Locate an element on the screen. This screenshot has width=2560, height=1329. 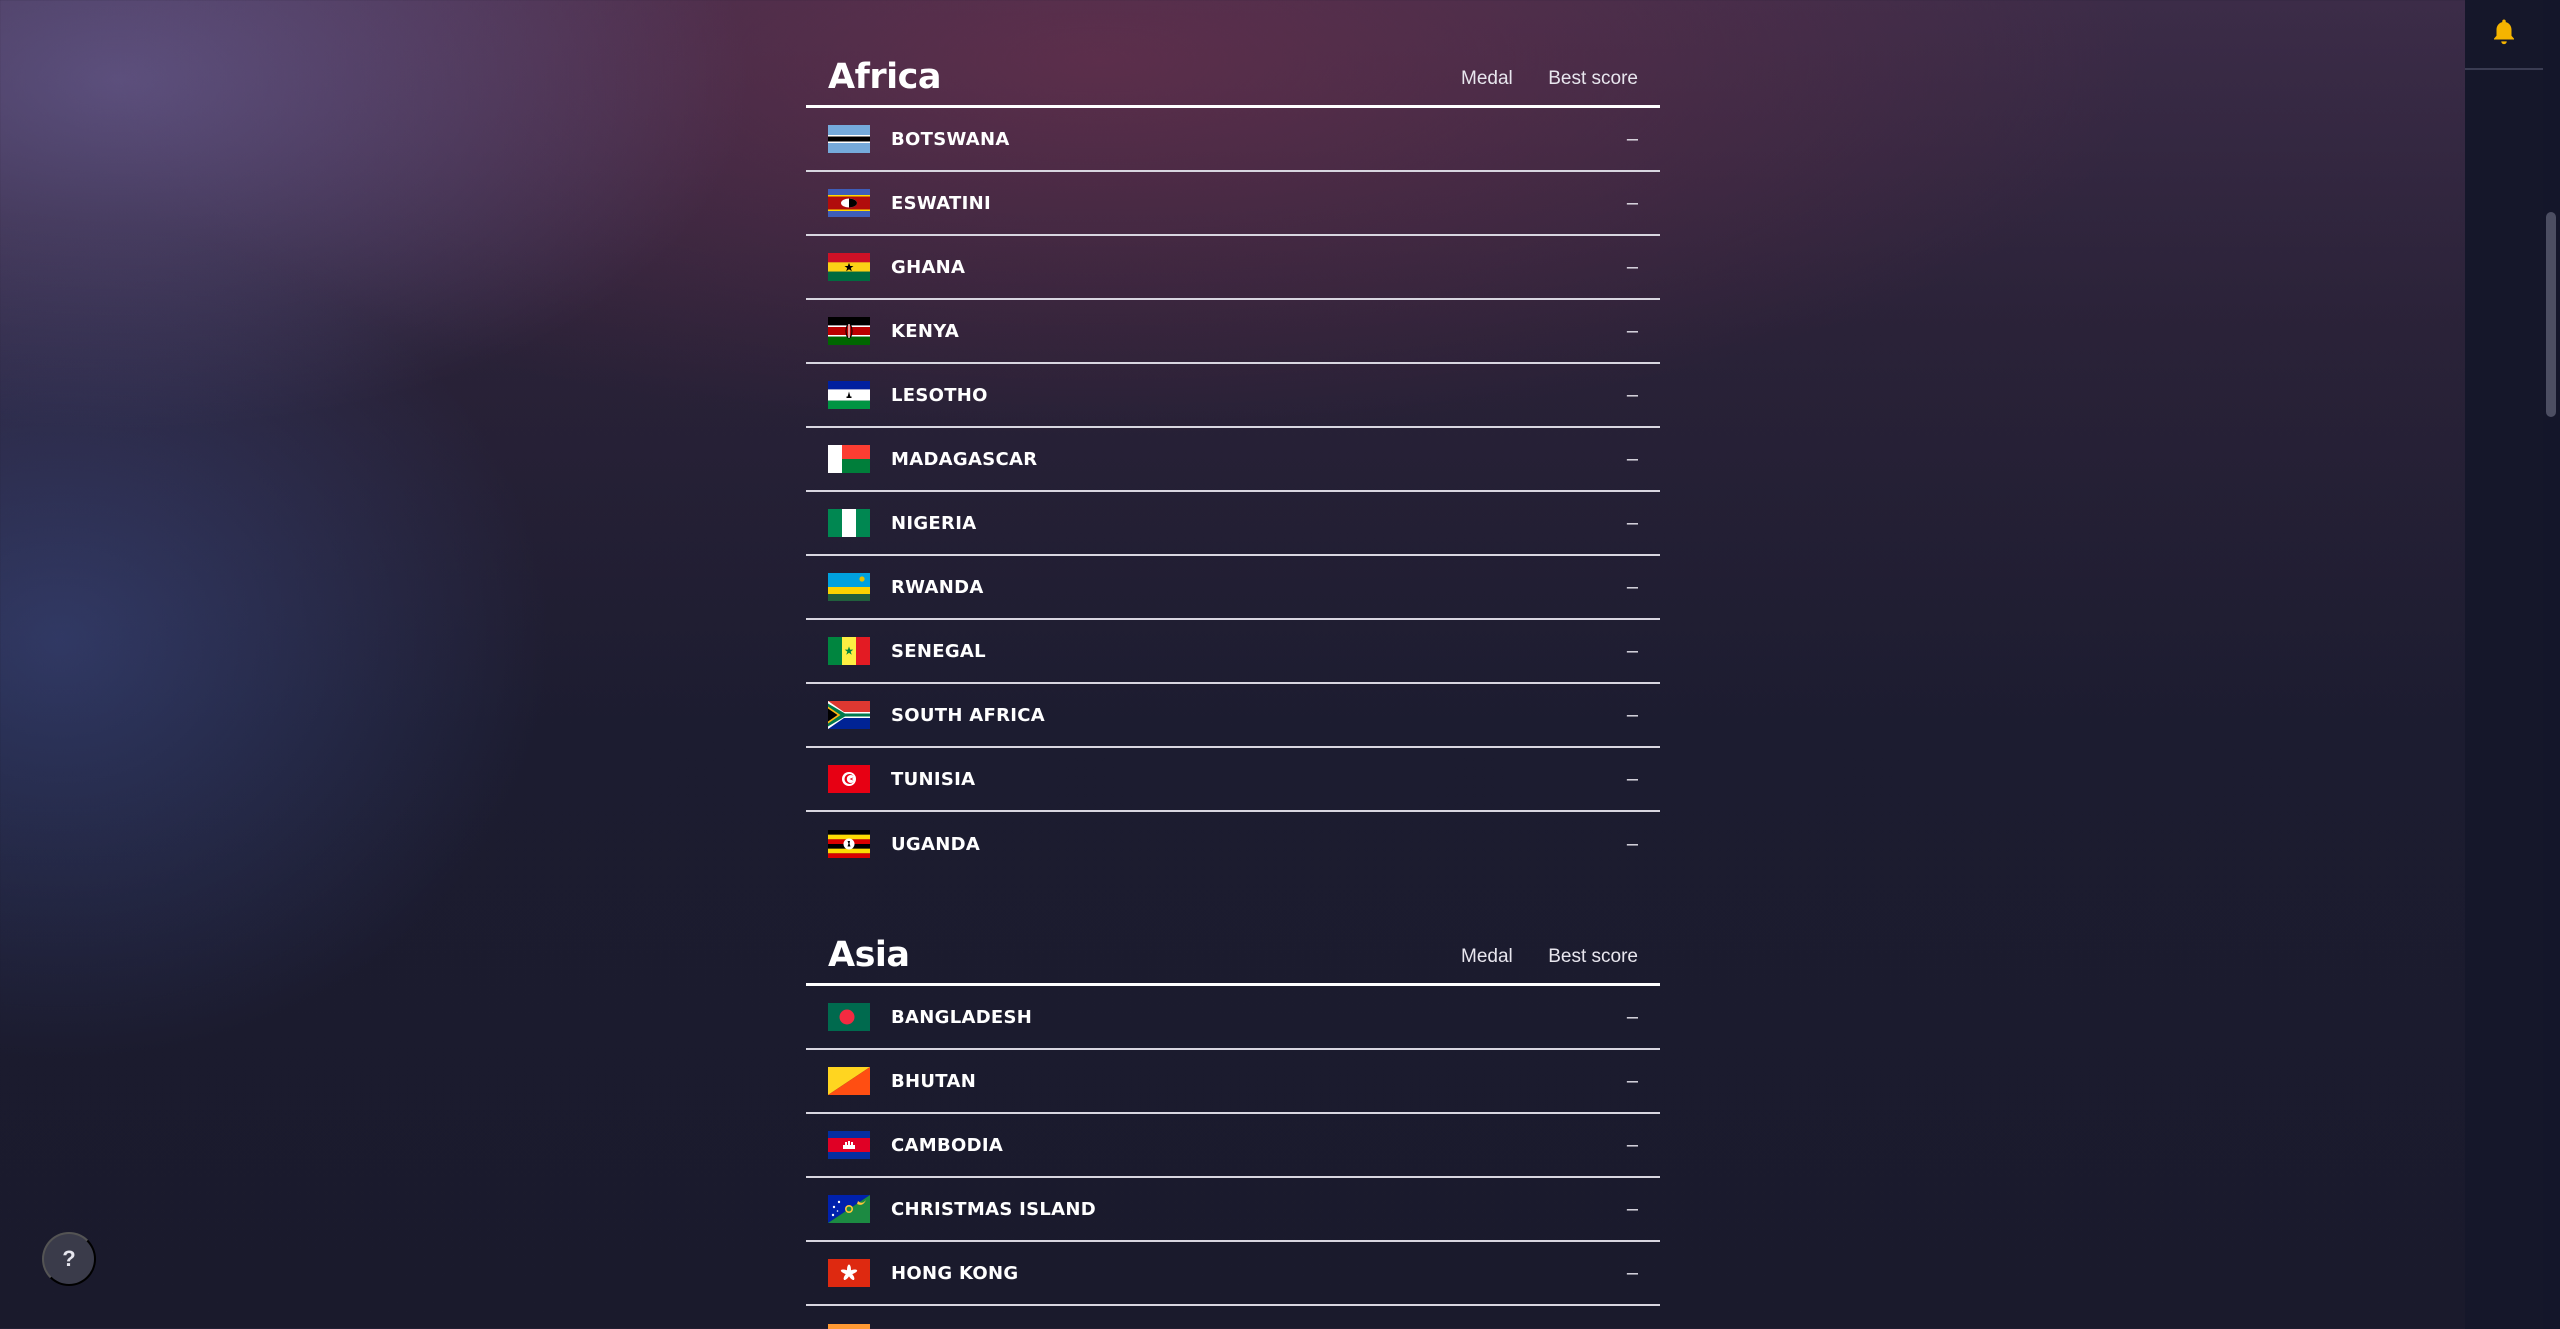
country-row: GHANA – is located at coordinates (1233, 268).